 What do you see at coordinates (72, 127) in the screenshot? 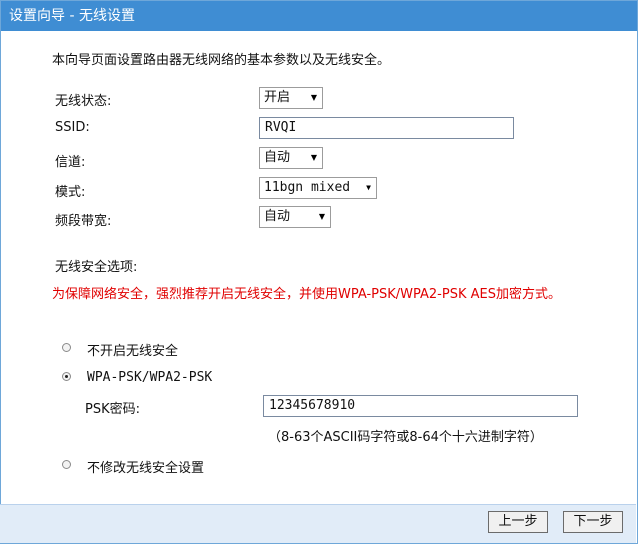
I see `ssid-label: SSID:` at bounding box center [72, 127].